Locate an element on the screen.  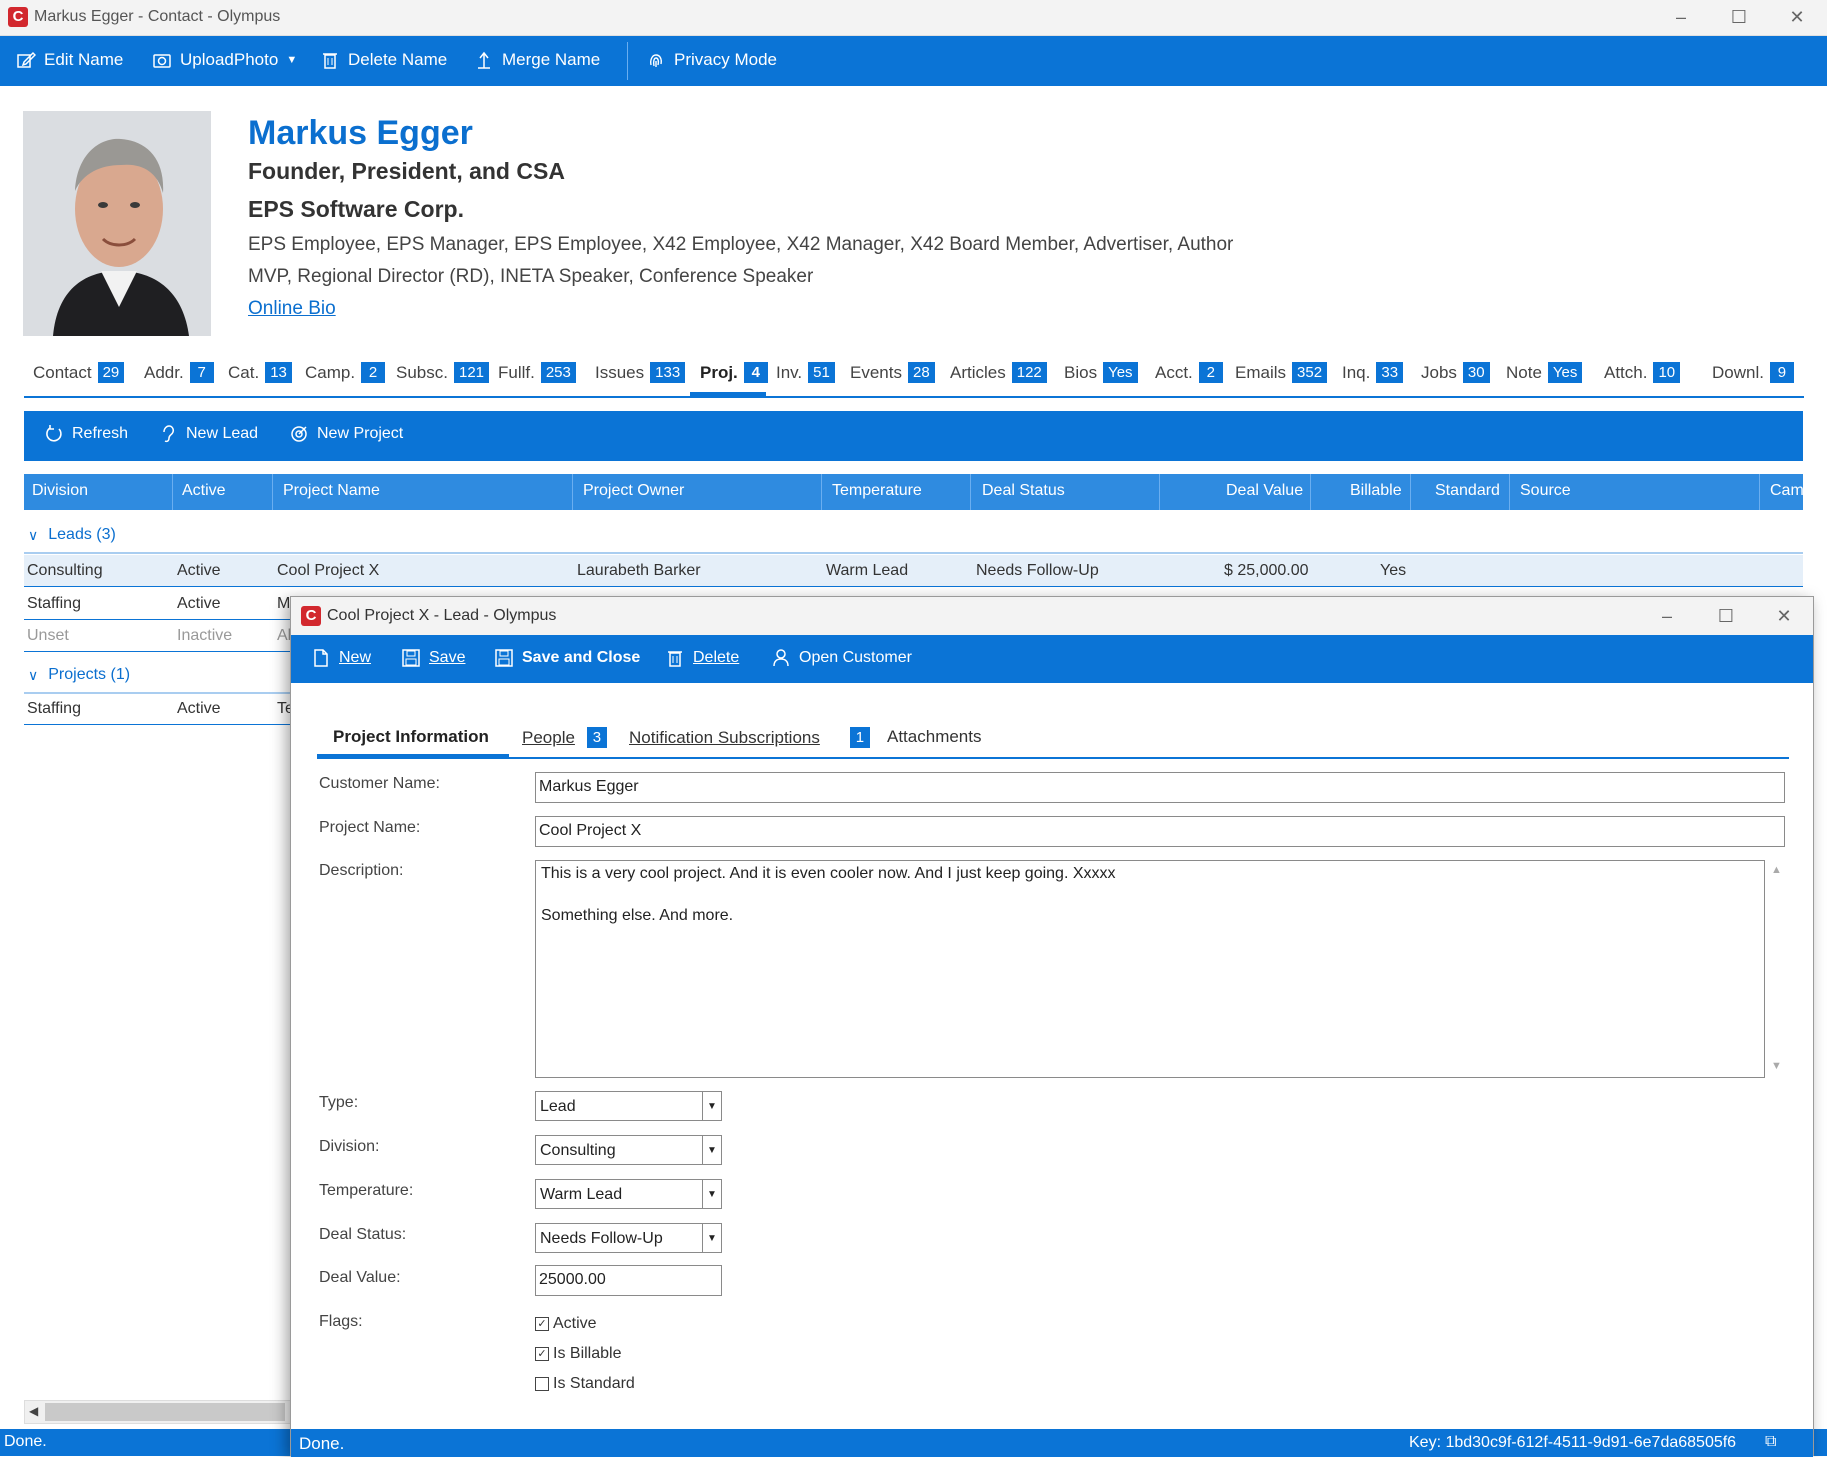
tab-people: People 3 is located at coordinates (564, 737).